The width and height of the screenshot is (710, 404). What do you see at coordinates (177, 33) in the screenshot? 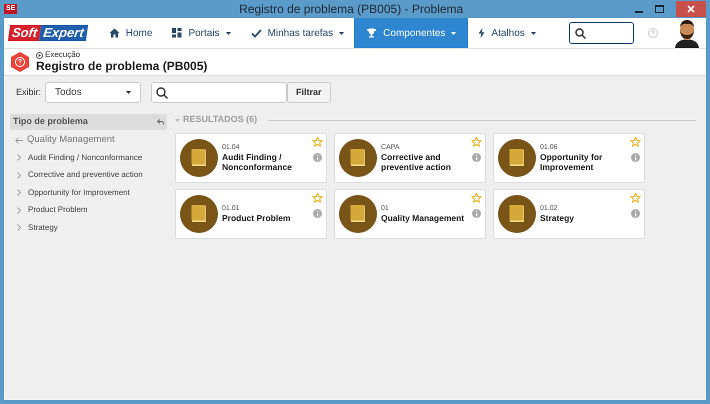
I see `grid-icon` at bounding box center [177, 33].